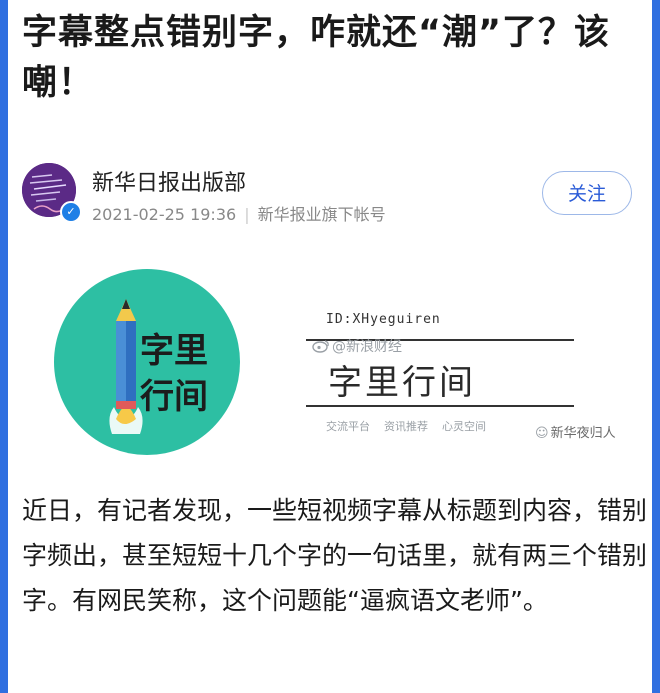 The height and width of the screenshot is (693, 660). What do you see at coordinates (402, 383) in the screenshot?
I see `banner-title: 字里行间` at bounding box center [402, 383].